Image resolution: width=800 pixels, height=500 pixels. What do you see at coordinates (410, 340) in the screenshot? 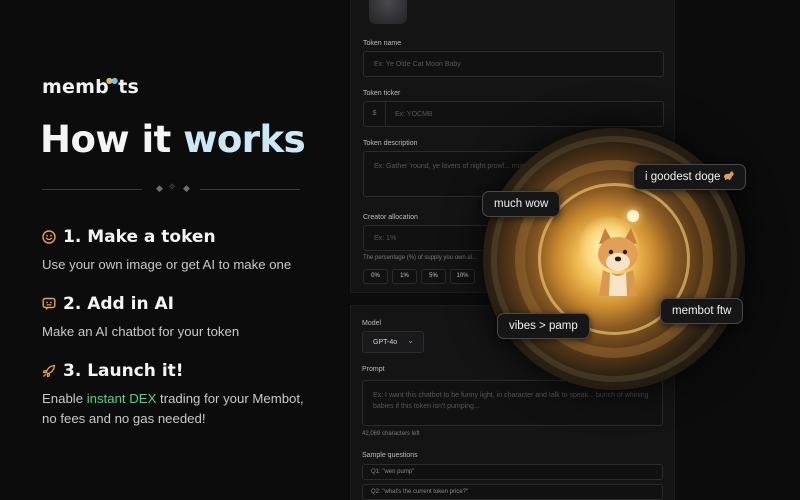
I see `chevron-down-icon: ⌄` at bounding box center [410, 340].